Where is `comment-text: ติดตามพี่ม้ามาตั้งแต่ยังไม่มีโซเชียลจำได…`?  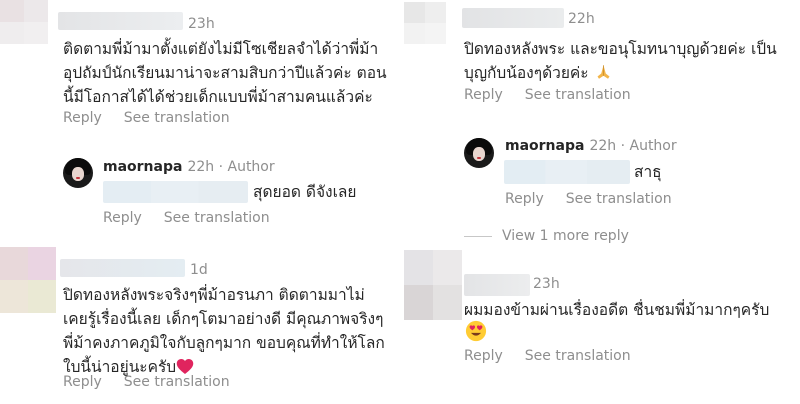 comment-text: ติดตามพี่ม้ามาตั้งแต่ยังไม่มีโซเชียลจำได… is located at coordinates (225, 73).